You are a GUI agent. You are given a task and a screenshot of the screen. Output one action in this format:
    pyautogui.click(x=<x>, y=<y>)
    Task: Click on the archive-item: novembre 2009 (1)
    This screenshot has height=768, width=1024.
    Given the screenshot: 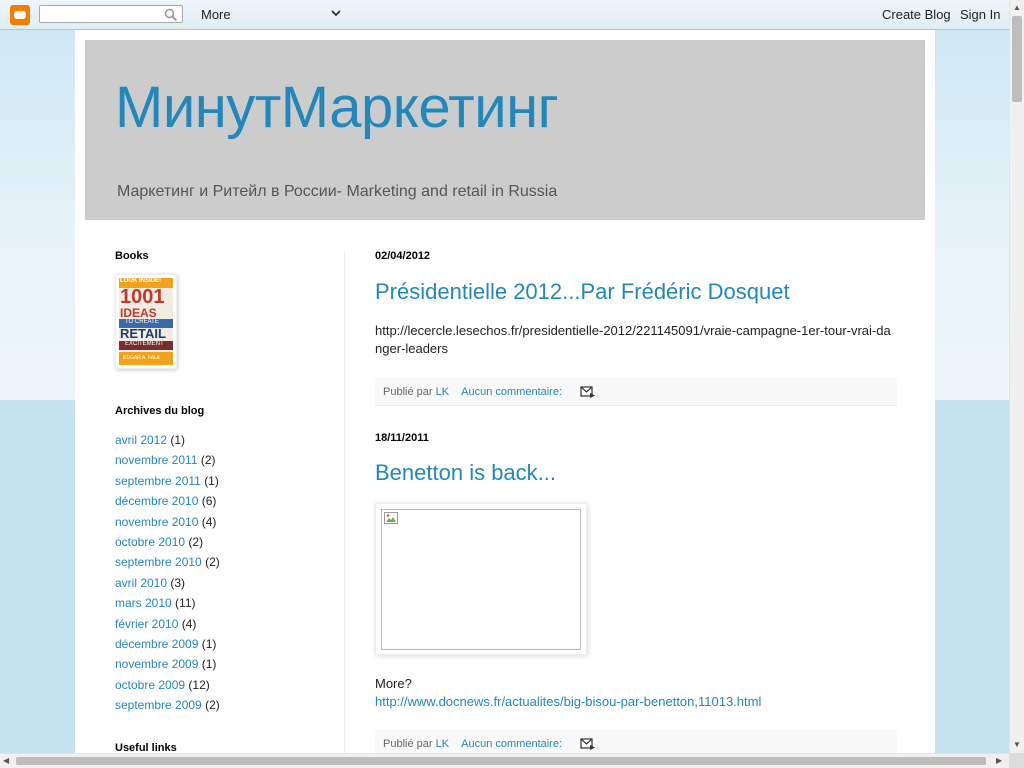 What is the action you would take?
    pyautogui.click(x=167, y=664)
    